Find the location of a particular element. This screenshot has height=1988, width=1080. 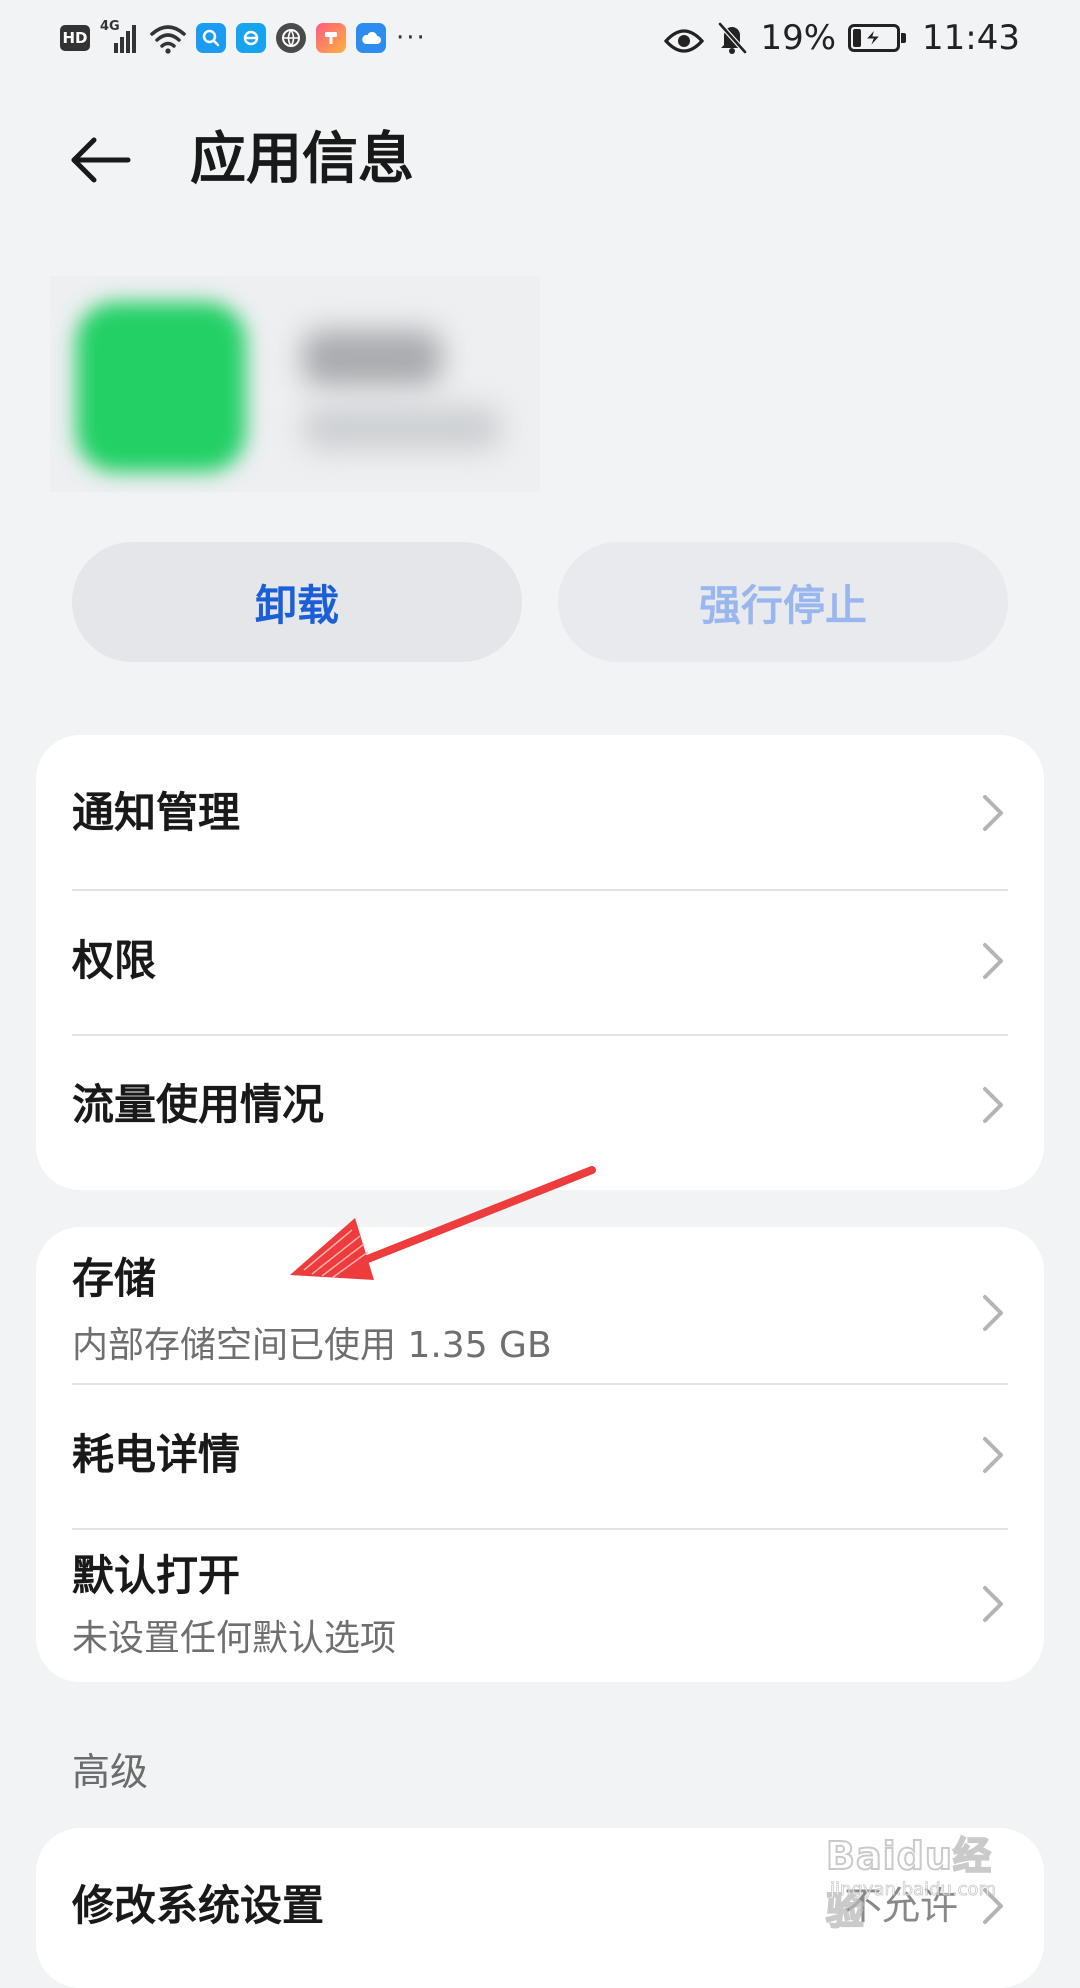

status-bar: HD 4G ··· 19% 11:43 is located at coordinates (540, 38).